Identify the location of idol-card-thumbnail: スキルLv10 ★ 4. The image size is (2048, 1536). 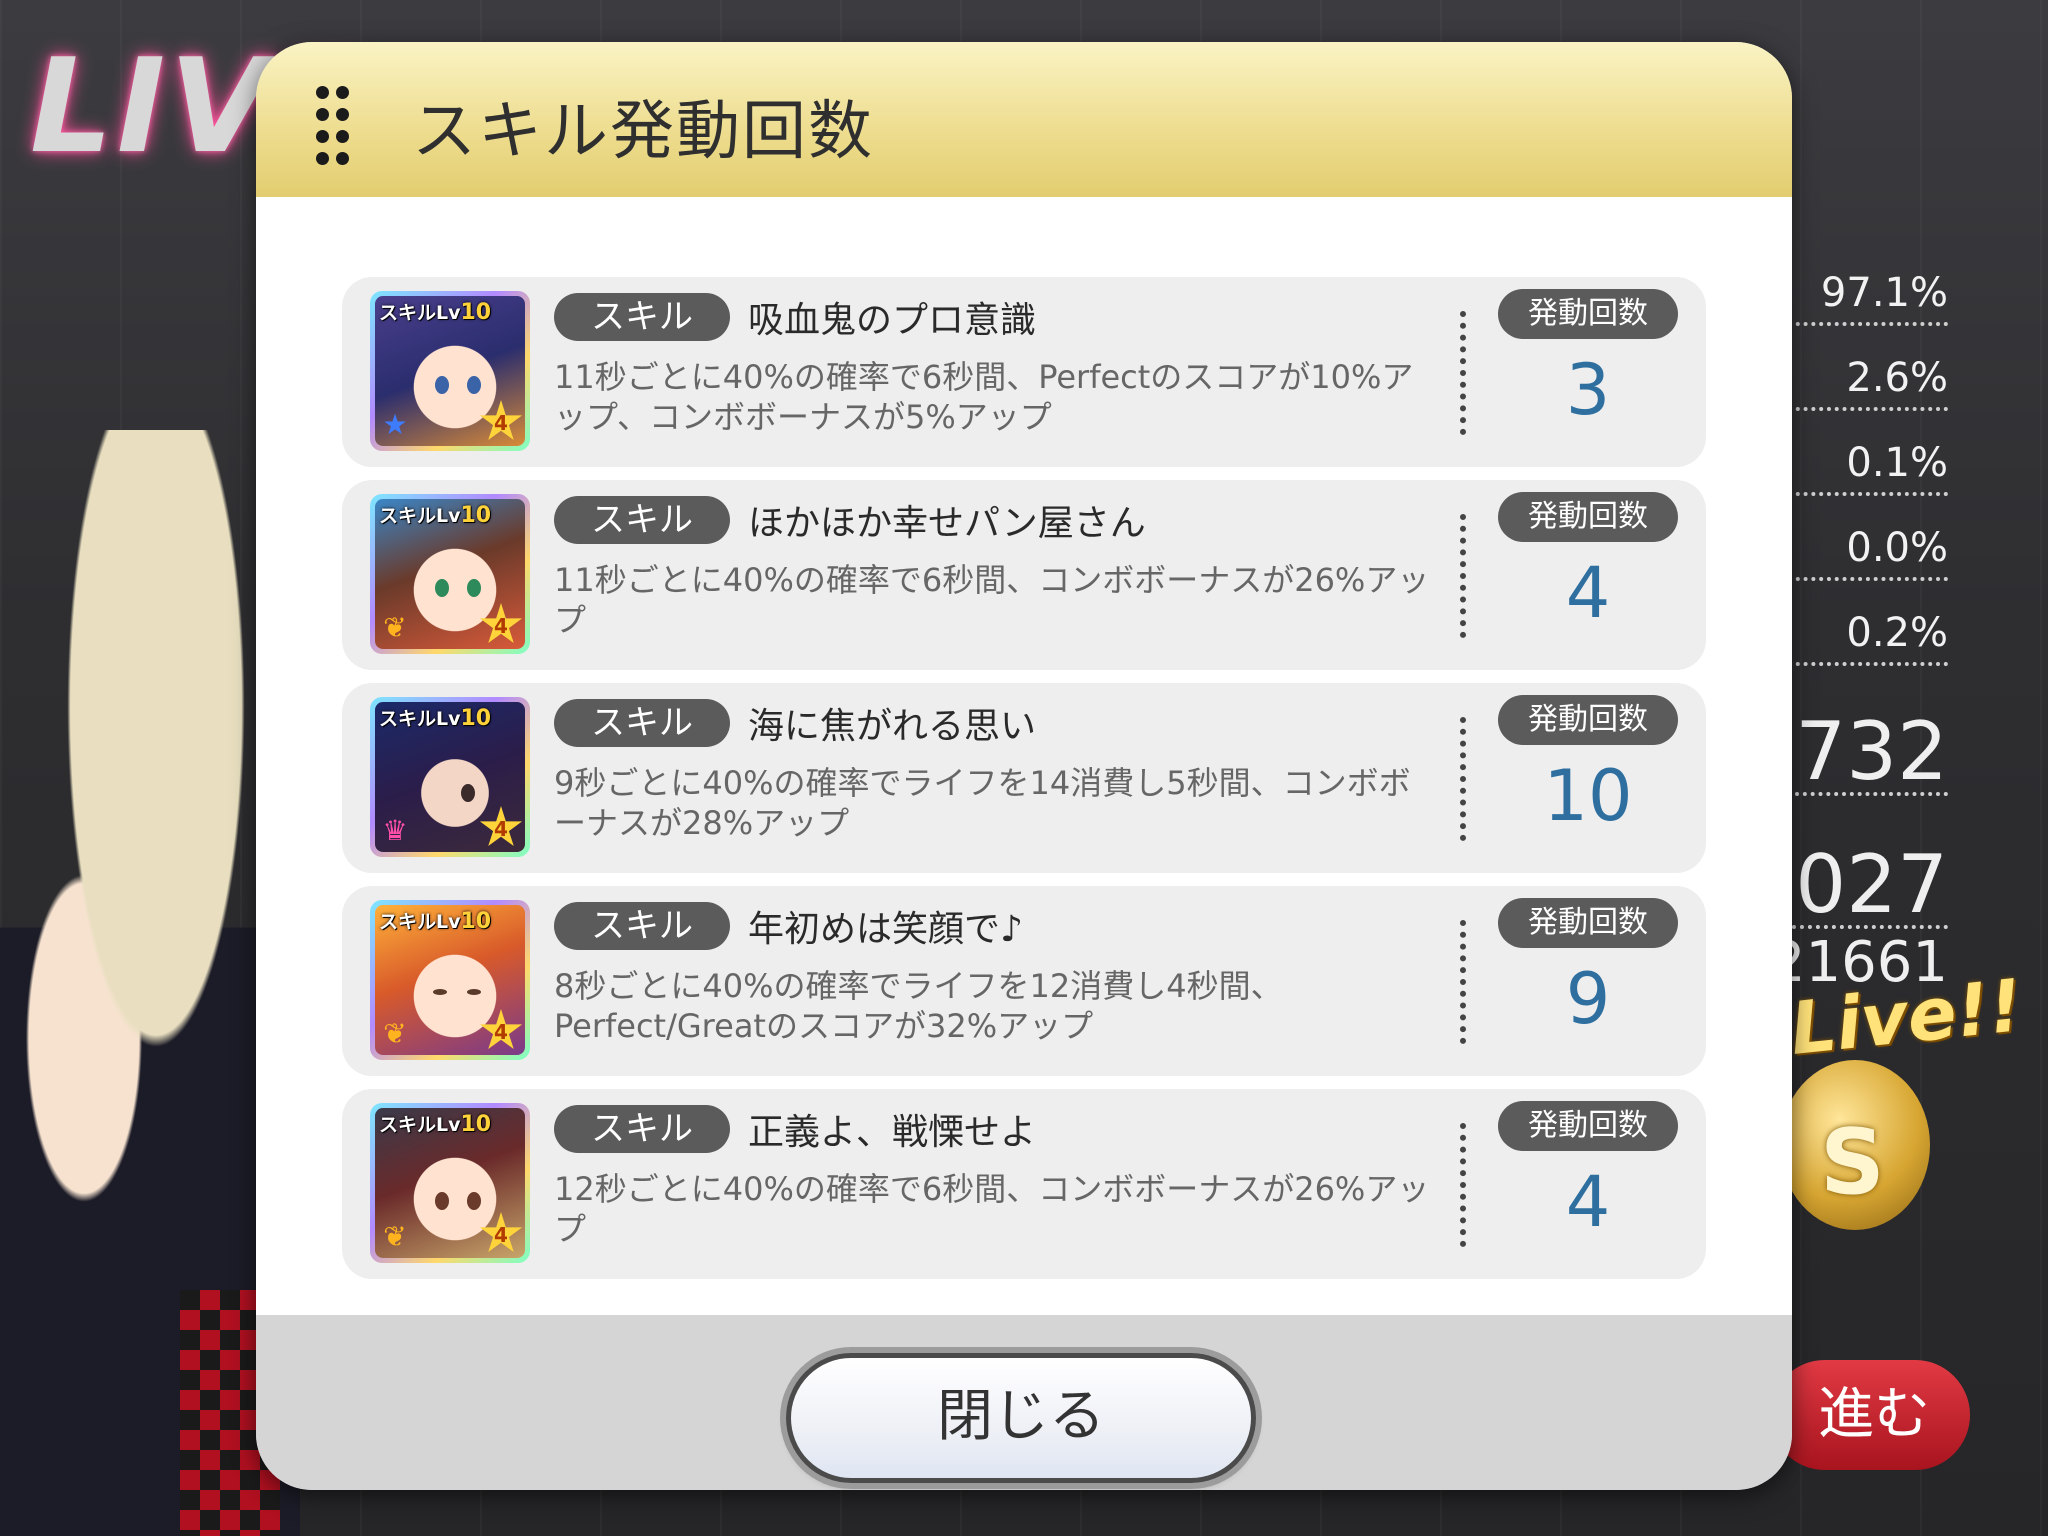
(450, 371).